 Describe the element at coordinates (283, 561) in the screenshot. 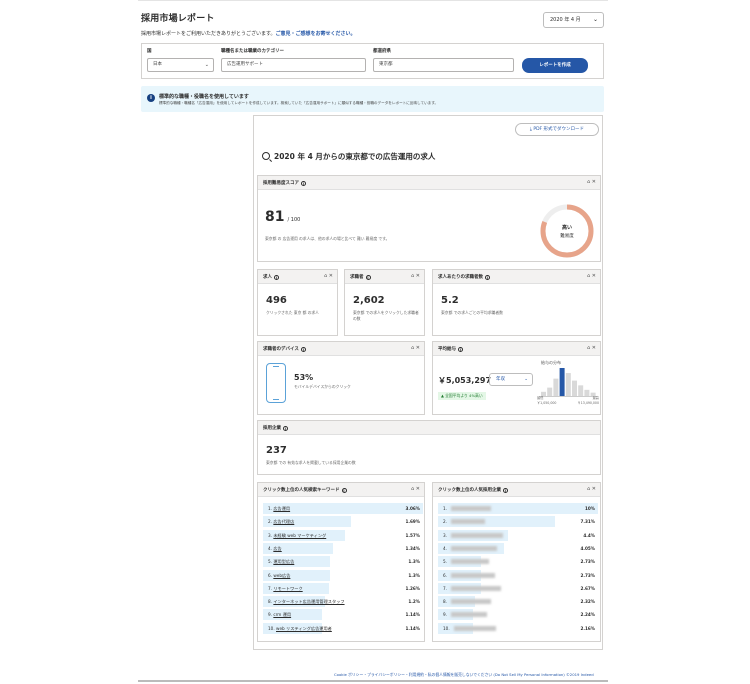

I see `keyword-link: 運用型広告` at that location.